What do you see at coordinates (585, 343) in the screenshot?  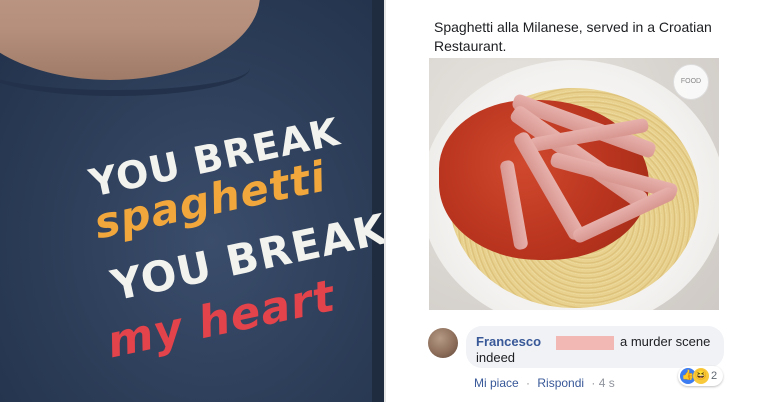 I see `redacted-name` at bounding box center [585, 343].